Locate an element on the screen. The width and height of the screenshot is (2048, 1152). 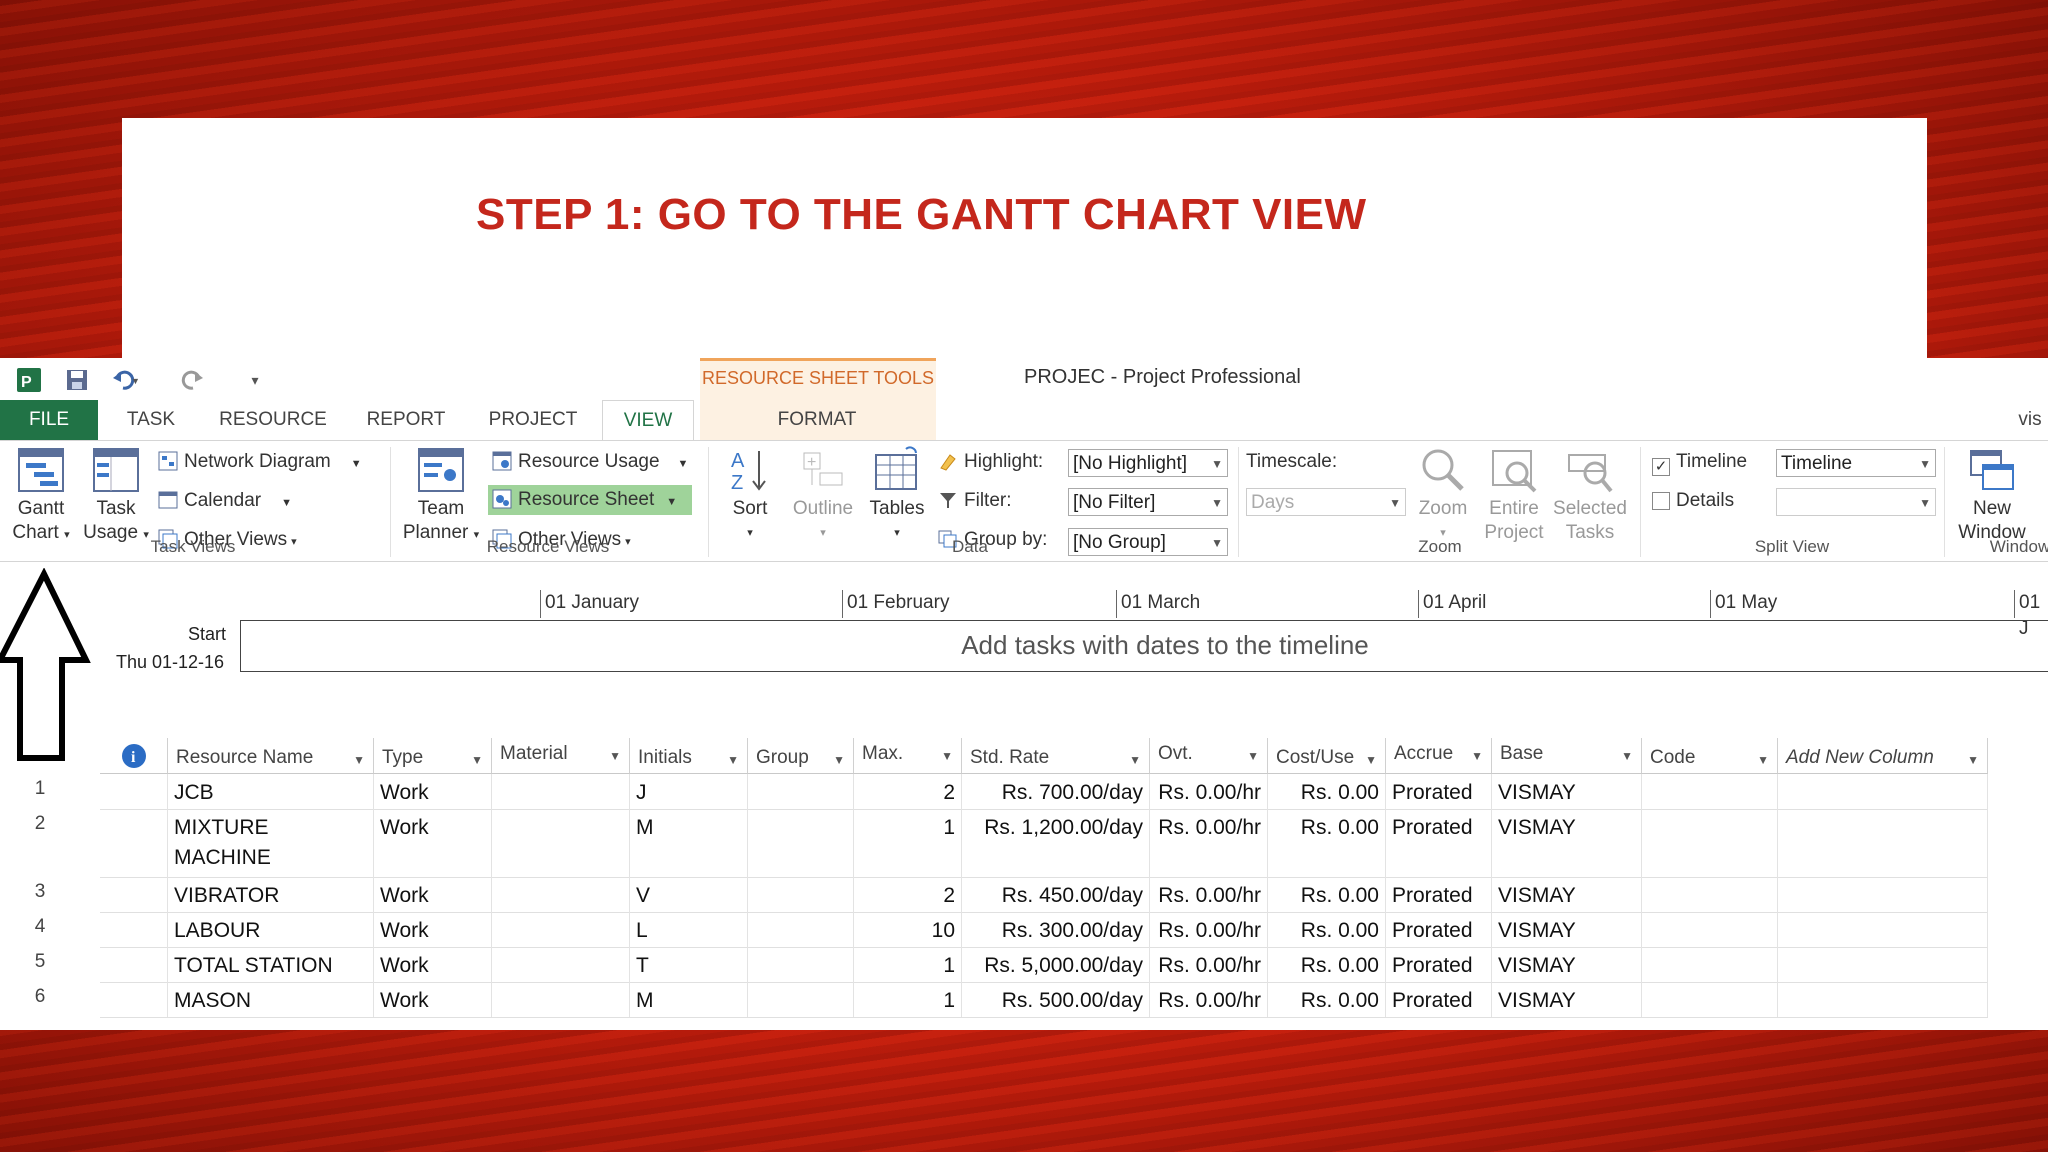
new-window-button: New Window is located at coordinates (1992, 495).